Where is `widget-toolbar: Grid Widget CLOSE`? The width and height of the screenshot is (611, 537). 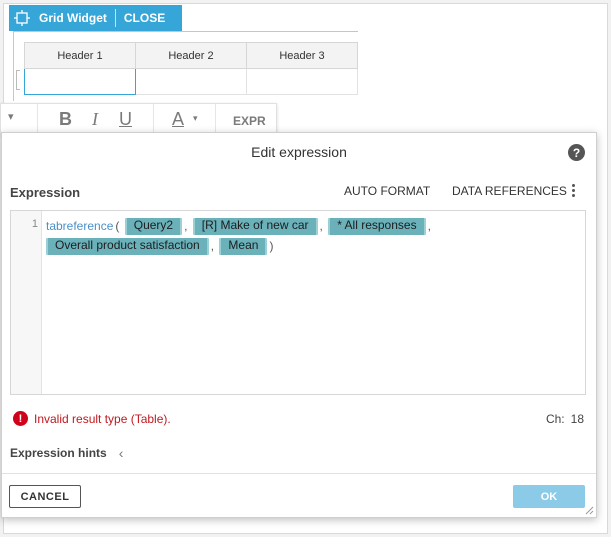 widget-toolbar: Grid Widget CLOSE is located at coordinates (95, 18).